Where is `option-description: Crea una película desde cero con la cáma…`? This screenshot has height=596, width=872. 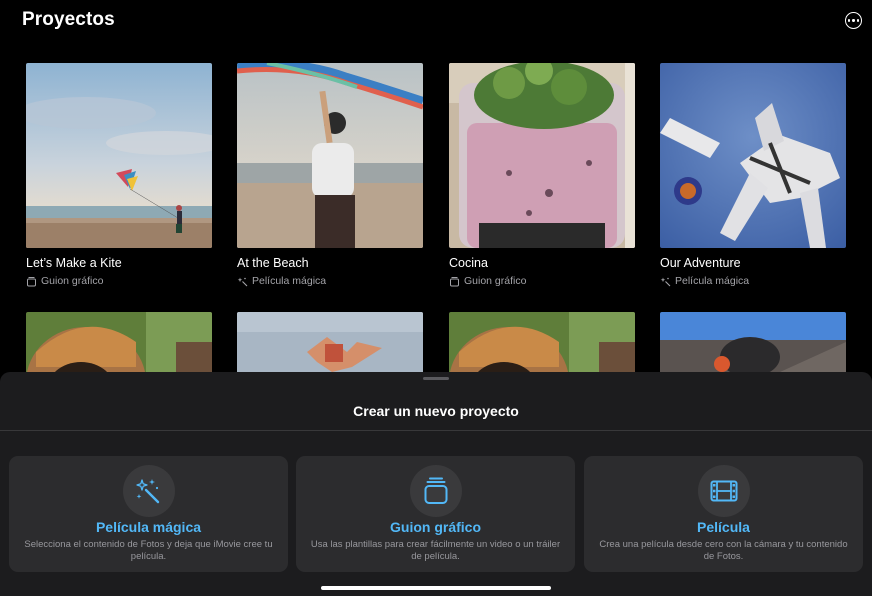
option-description: Crea una película desde cero con la cáma… is located at coordinates (723, 550).